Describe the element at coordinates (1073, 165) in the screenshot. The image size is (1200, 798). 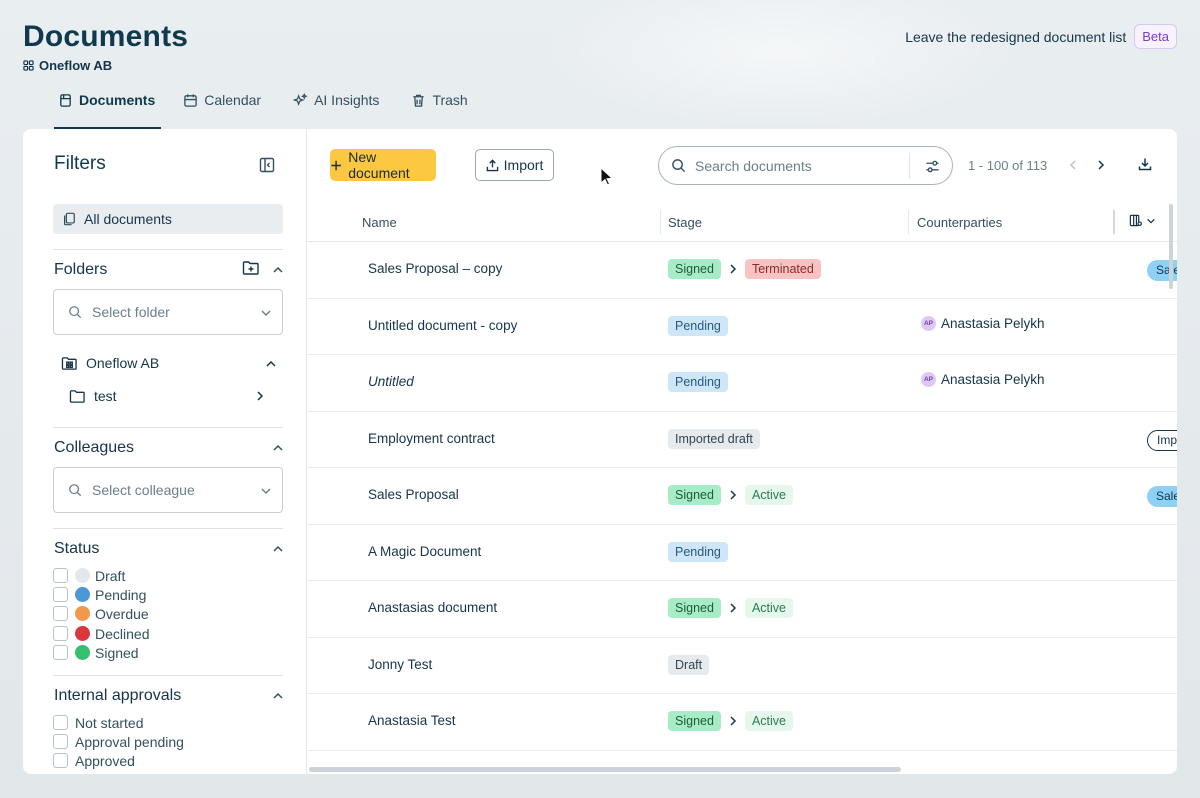
I see `chevron-left-icon` at that location.